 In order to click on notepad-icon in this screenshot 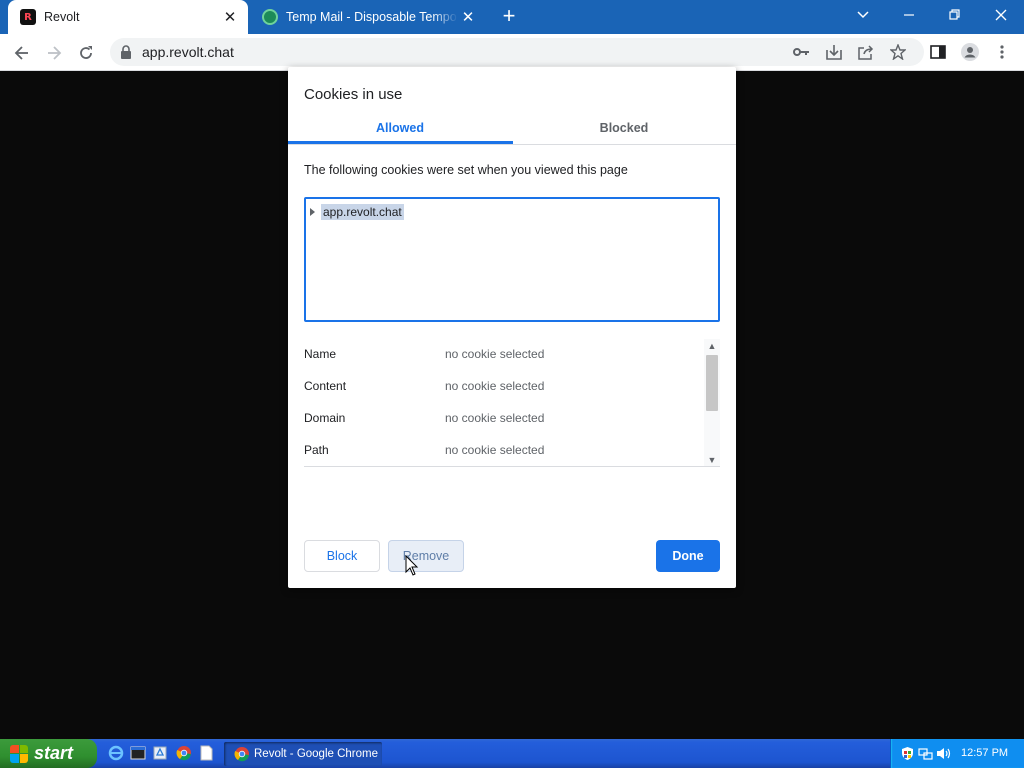, I will do `click(206, 753)`.